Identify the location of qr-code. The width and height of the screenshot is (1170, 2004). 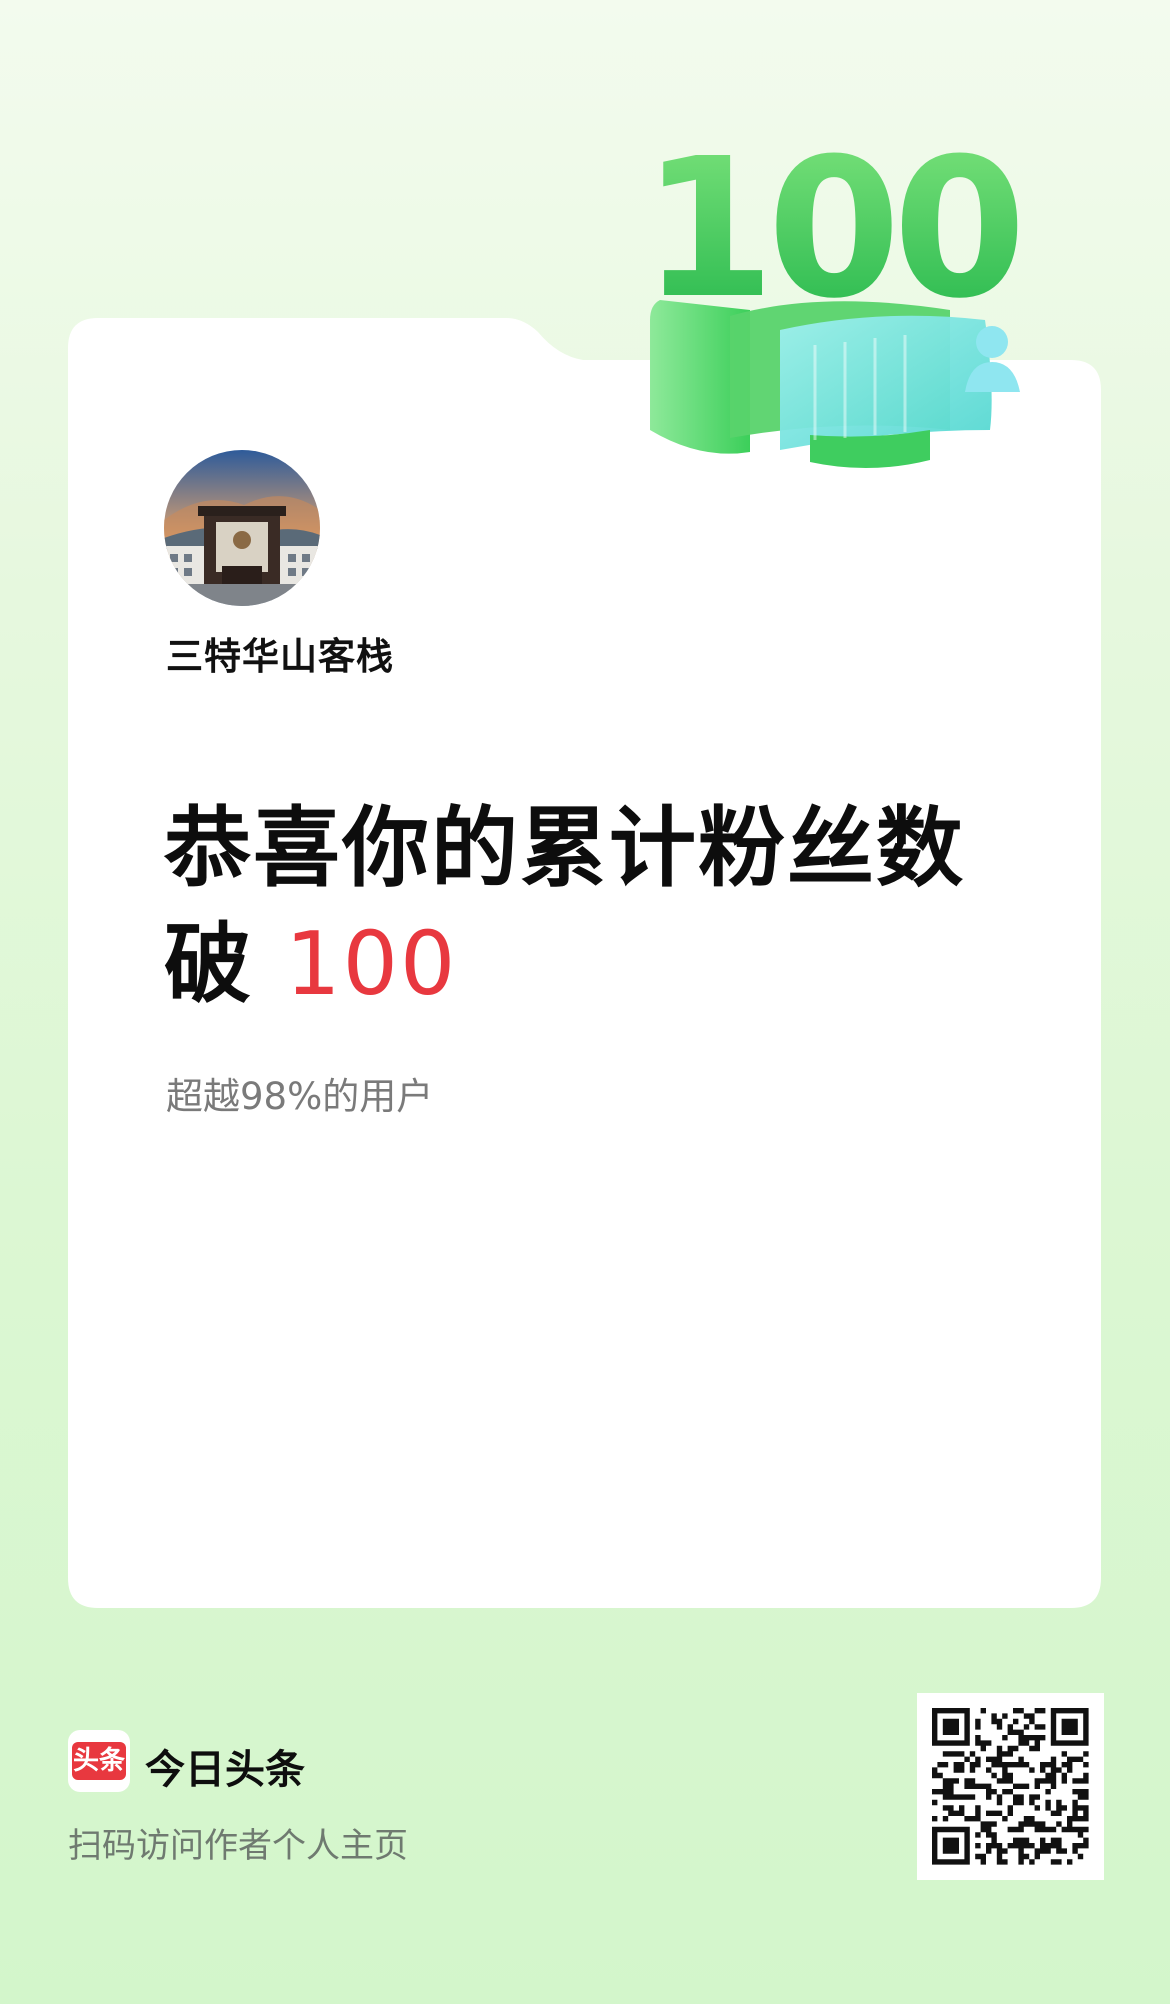
(1010, 1786).